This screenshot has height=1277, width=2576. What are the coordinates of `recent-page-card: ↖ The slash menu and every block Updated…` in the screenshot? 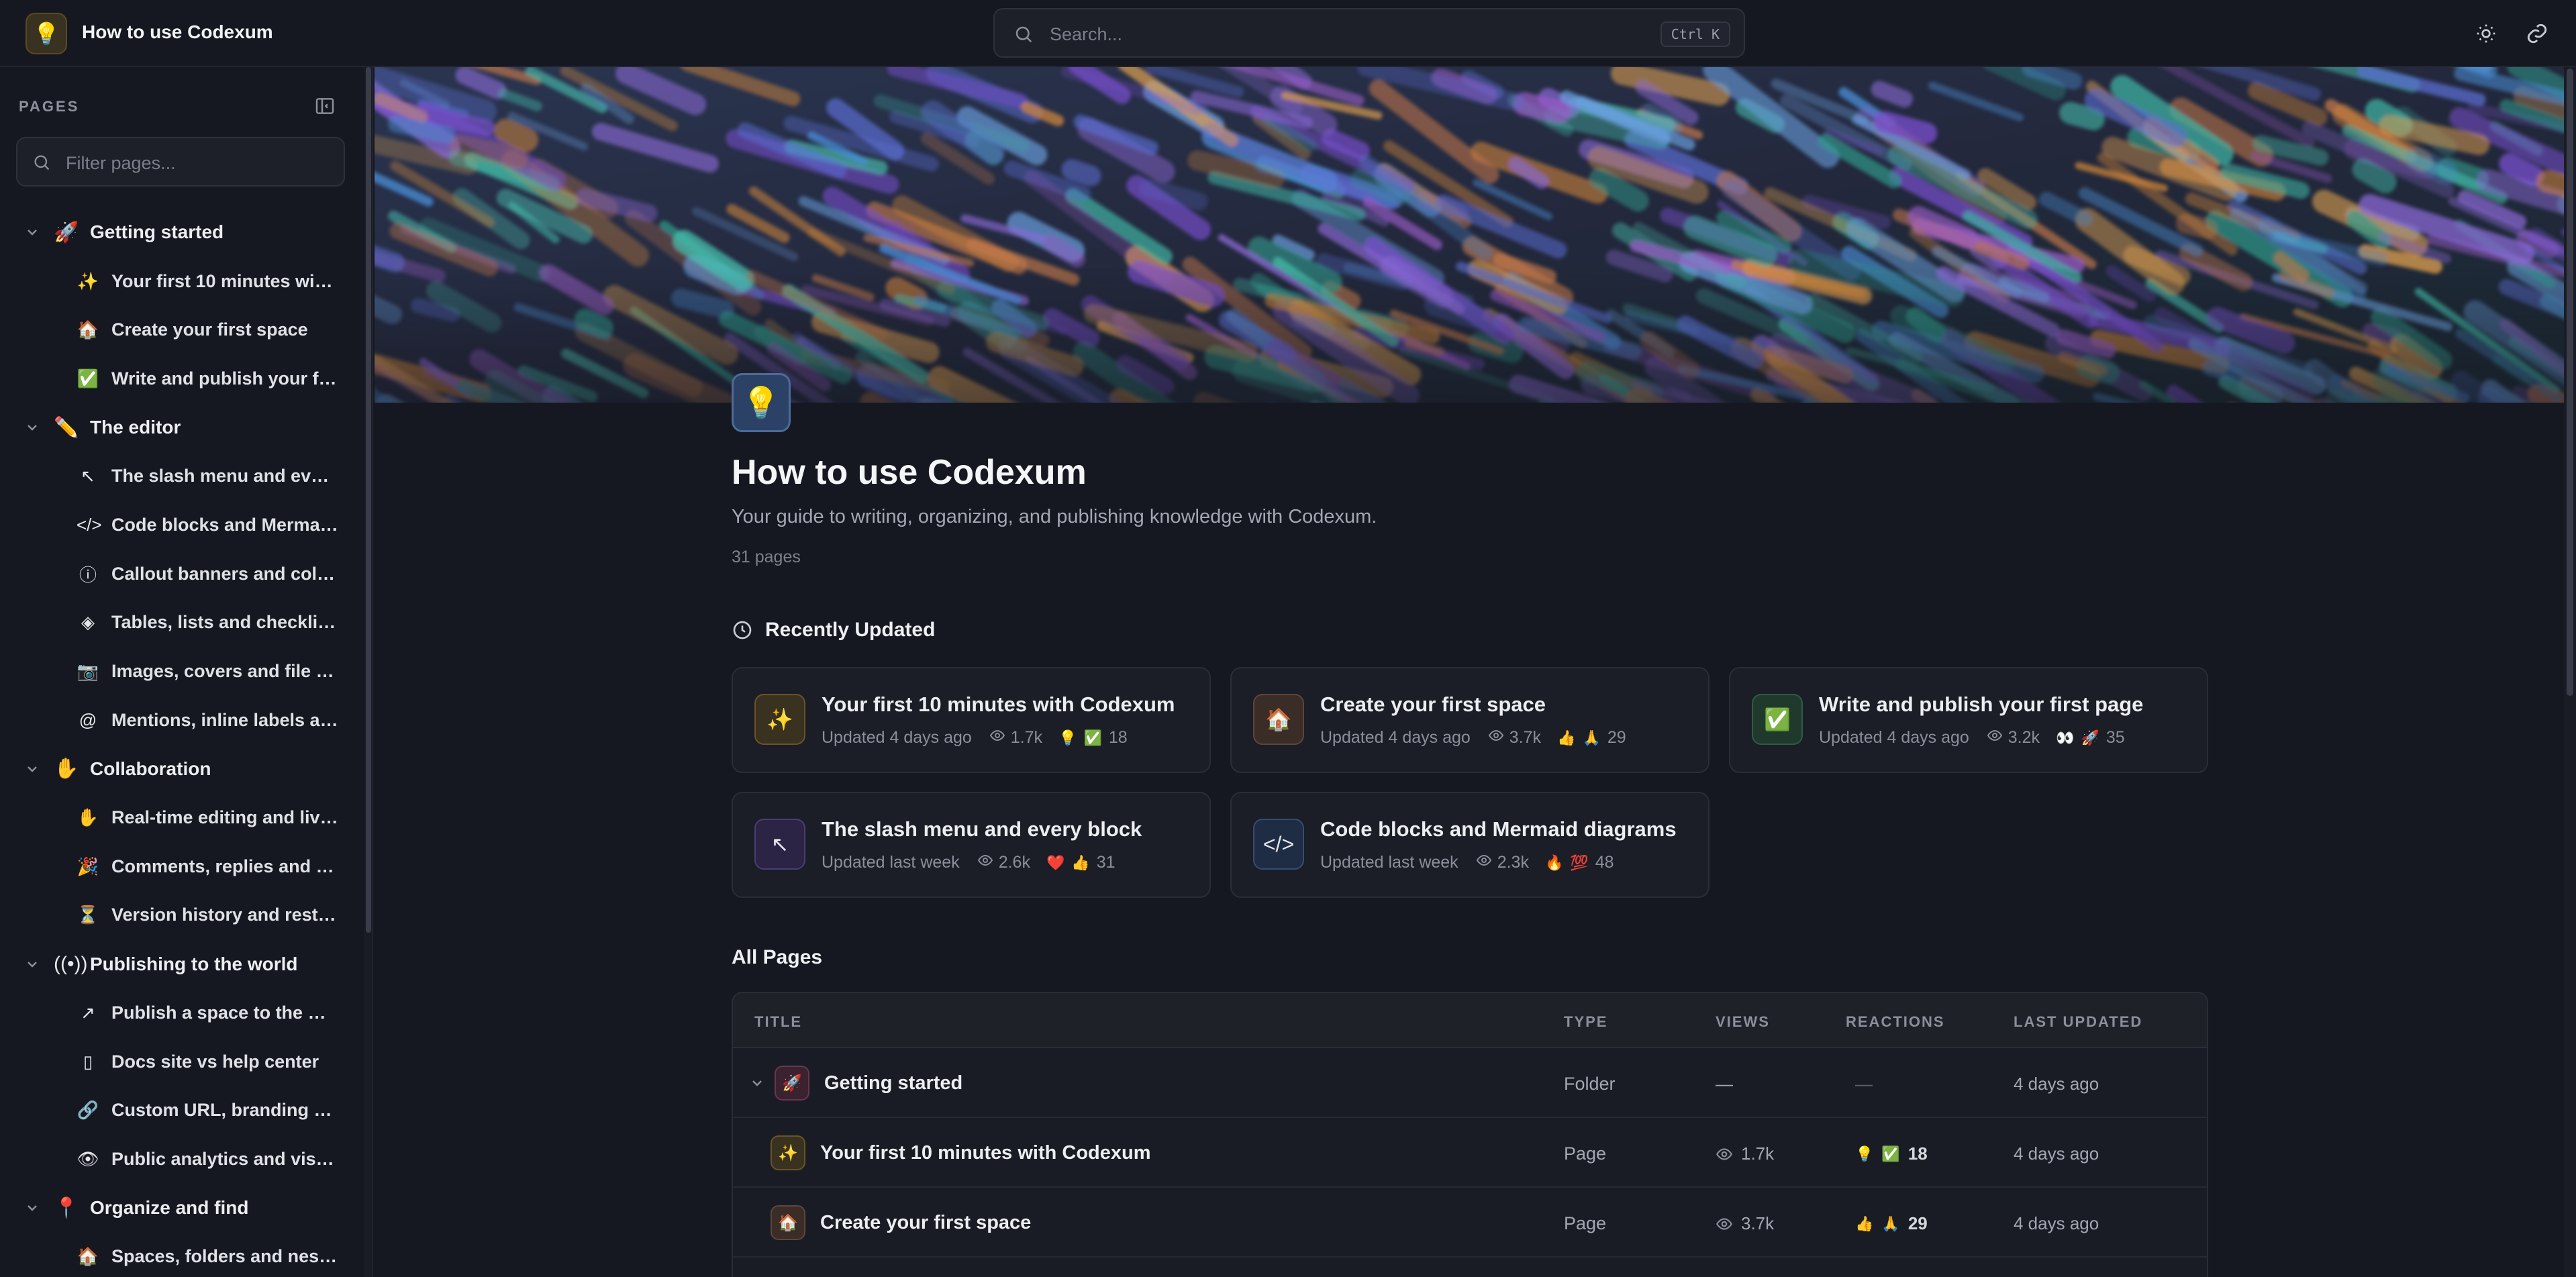 It's located at (971, 845).